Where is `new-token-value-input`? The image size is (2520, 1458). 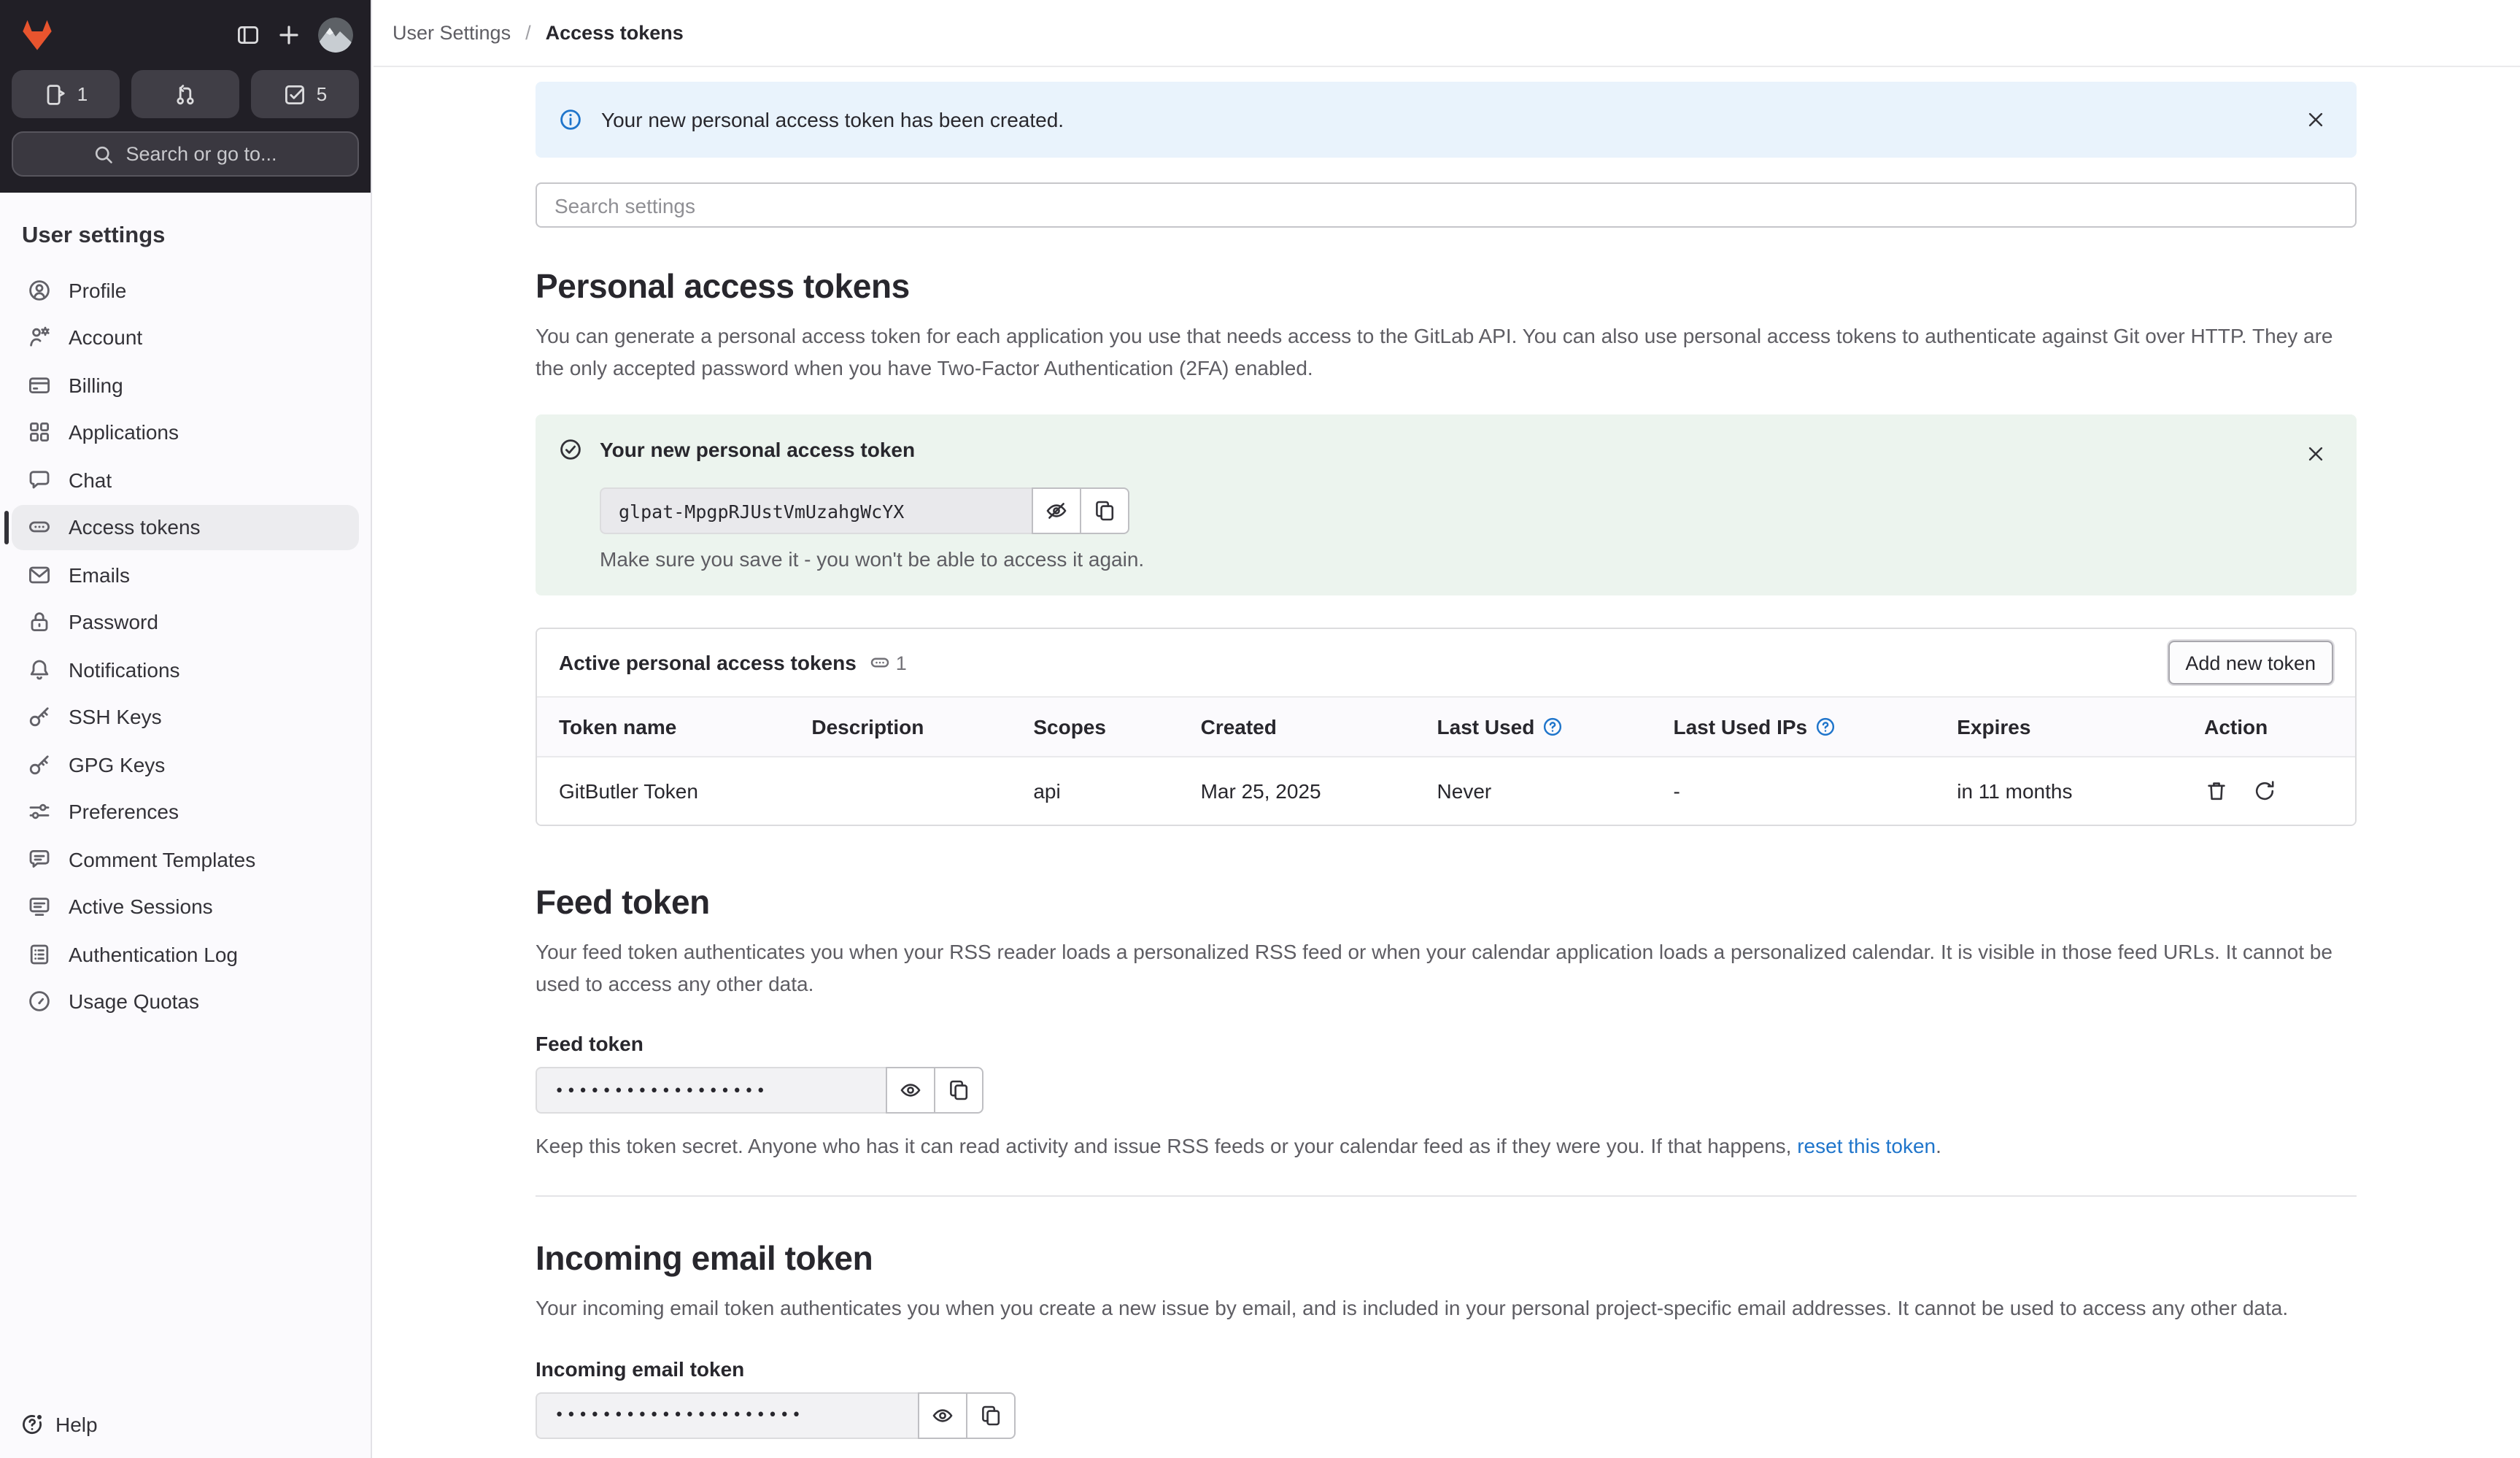
new-token-value-input is located at coordinates (816, 511).